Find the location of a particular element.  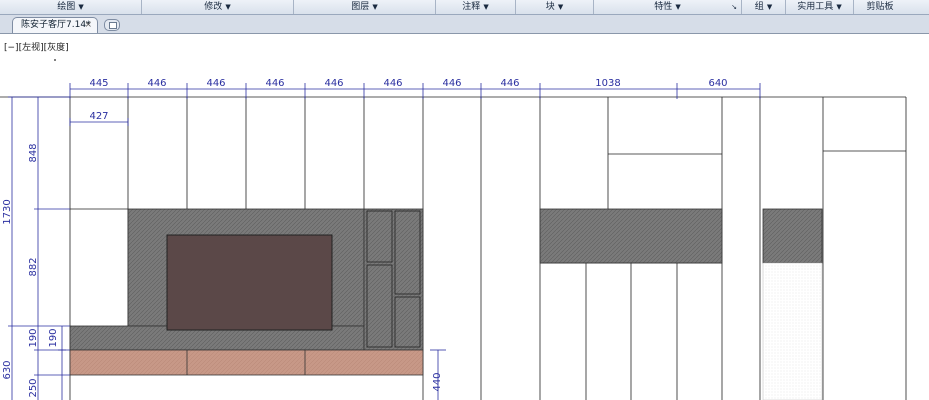

new-drawing-icon is located at coordinates (112, 25).